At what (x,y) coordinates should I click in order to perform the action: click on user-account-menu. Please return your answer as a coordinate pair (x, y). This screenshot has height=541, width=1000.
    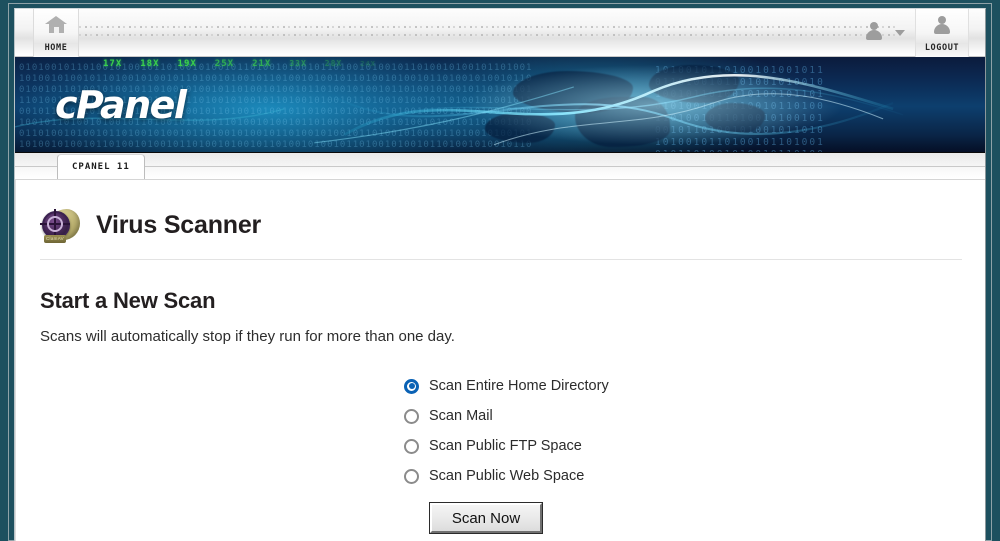
    Looking at the image, I should click on (885, 33).